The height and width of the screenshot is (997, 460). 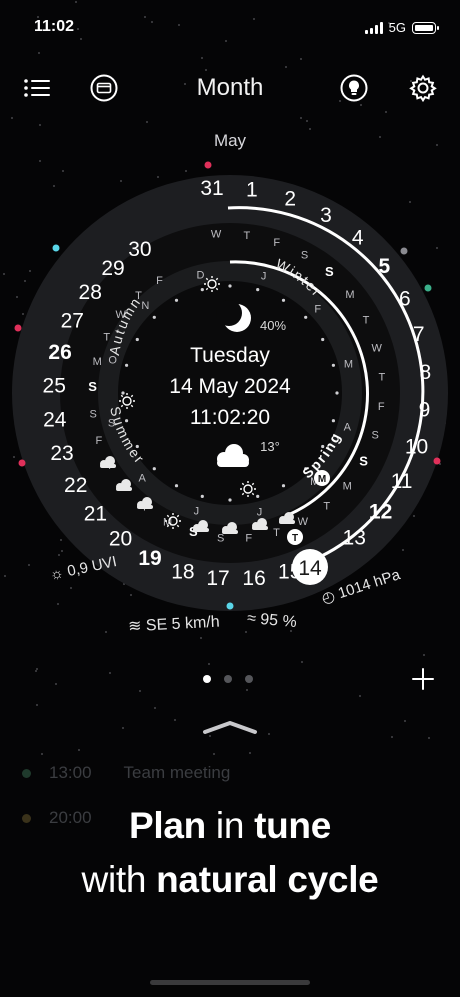 I want to click on plus-icon, so click(x=423, y=679).